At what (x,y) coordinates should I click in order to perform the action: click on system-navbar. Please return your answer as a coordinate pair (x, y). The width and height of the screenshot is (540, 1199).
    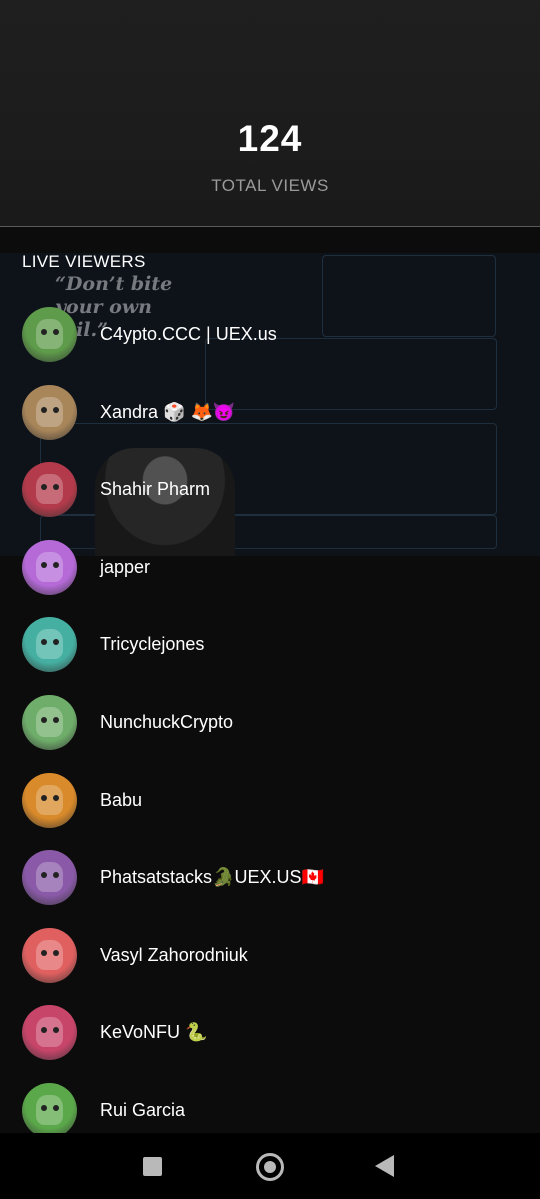
    Looking at the image, I should click on (270, 1166).